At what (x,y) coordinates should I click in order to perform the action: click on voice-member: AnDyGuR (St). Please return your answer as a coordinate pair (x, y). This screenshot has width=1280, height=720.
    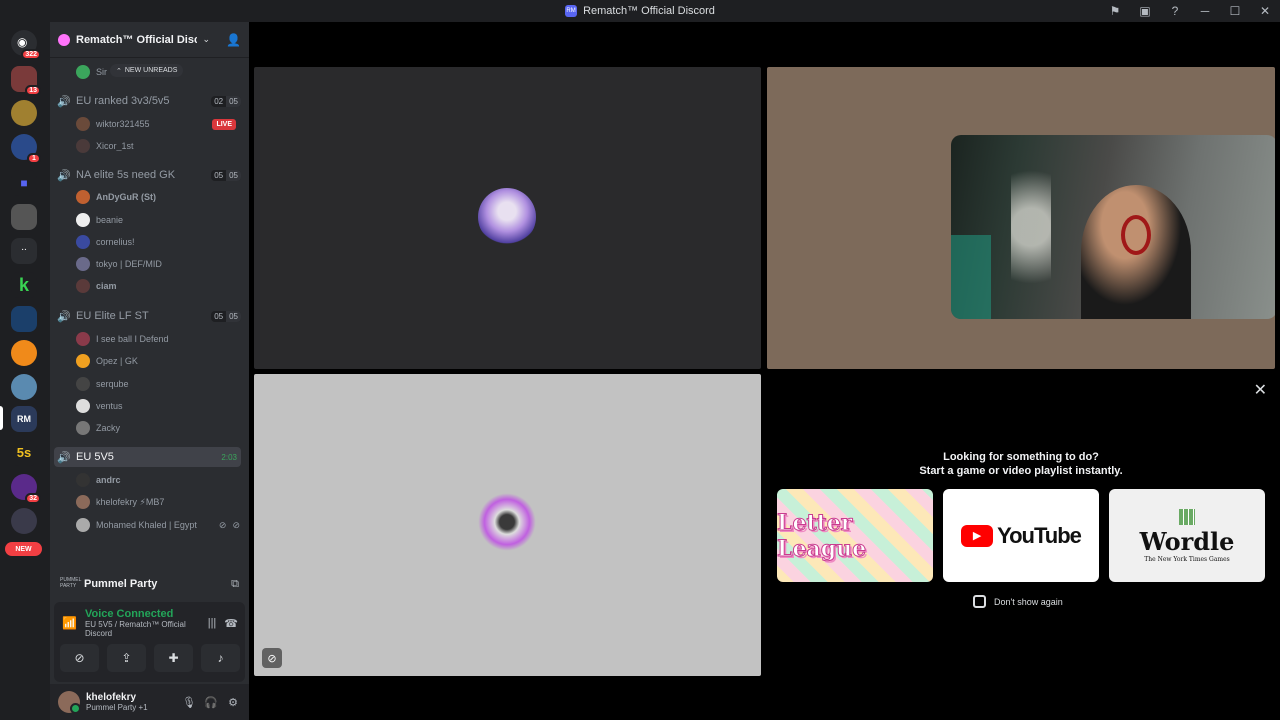
    Looking at the image, I should click on (158, 197).